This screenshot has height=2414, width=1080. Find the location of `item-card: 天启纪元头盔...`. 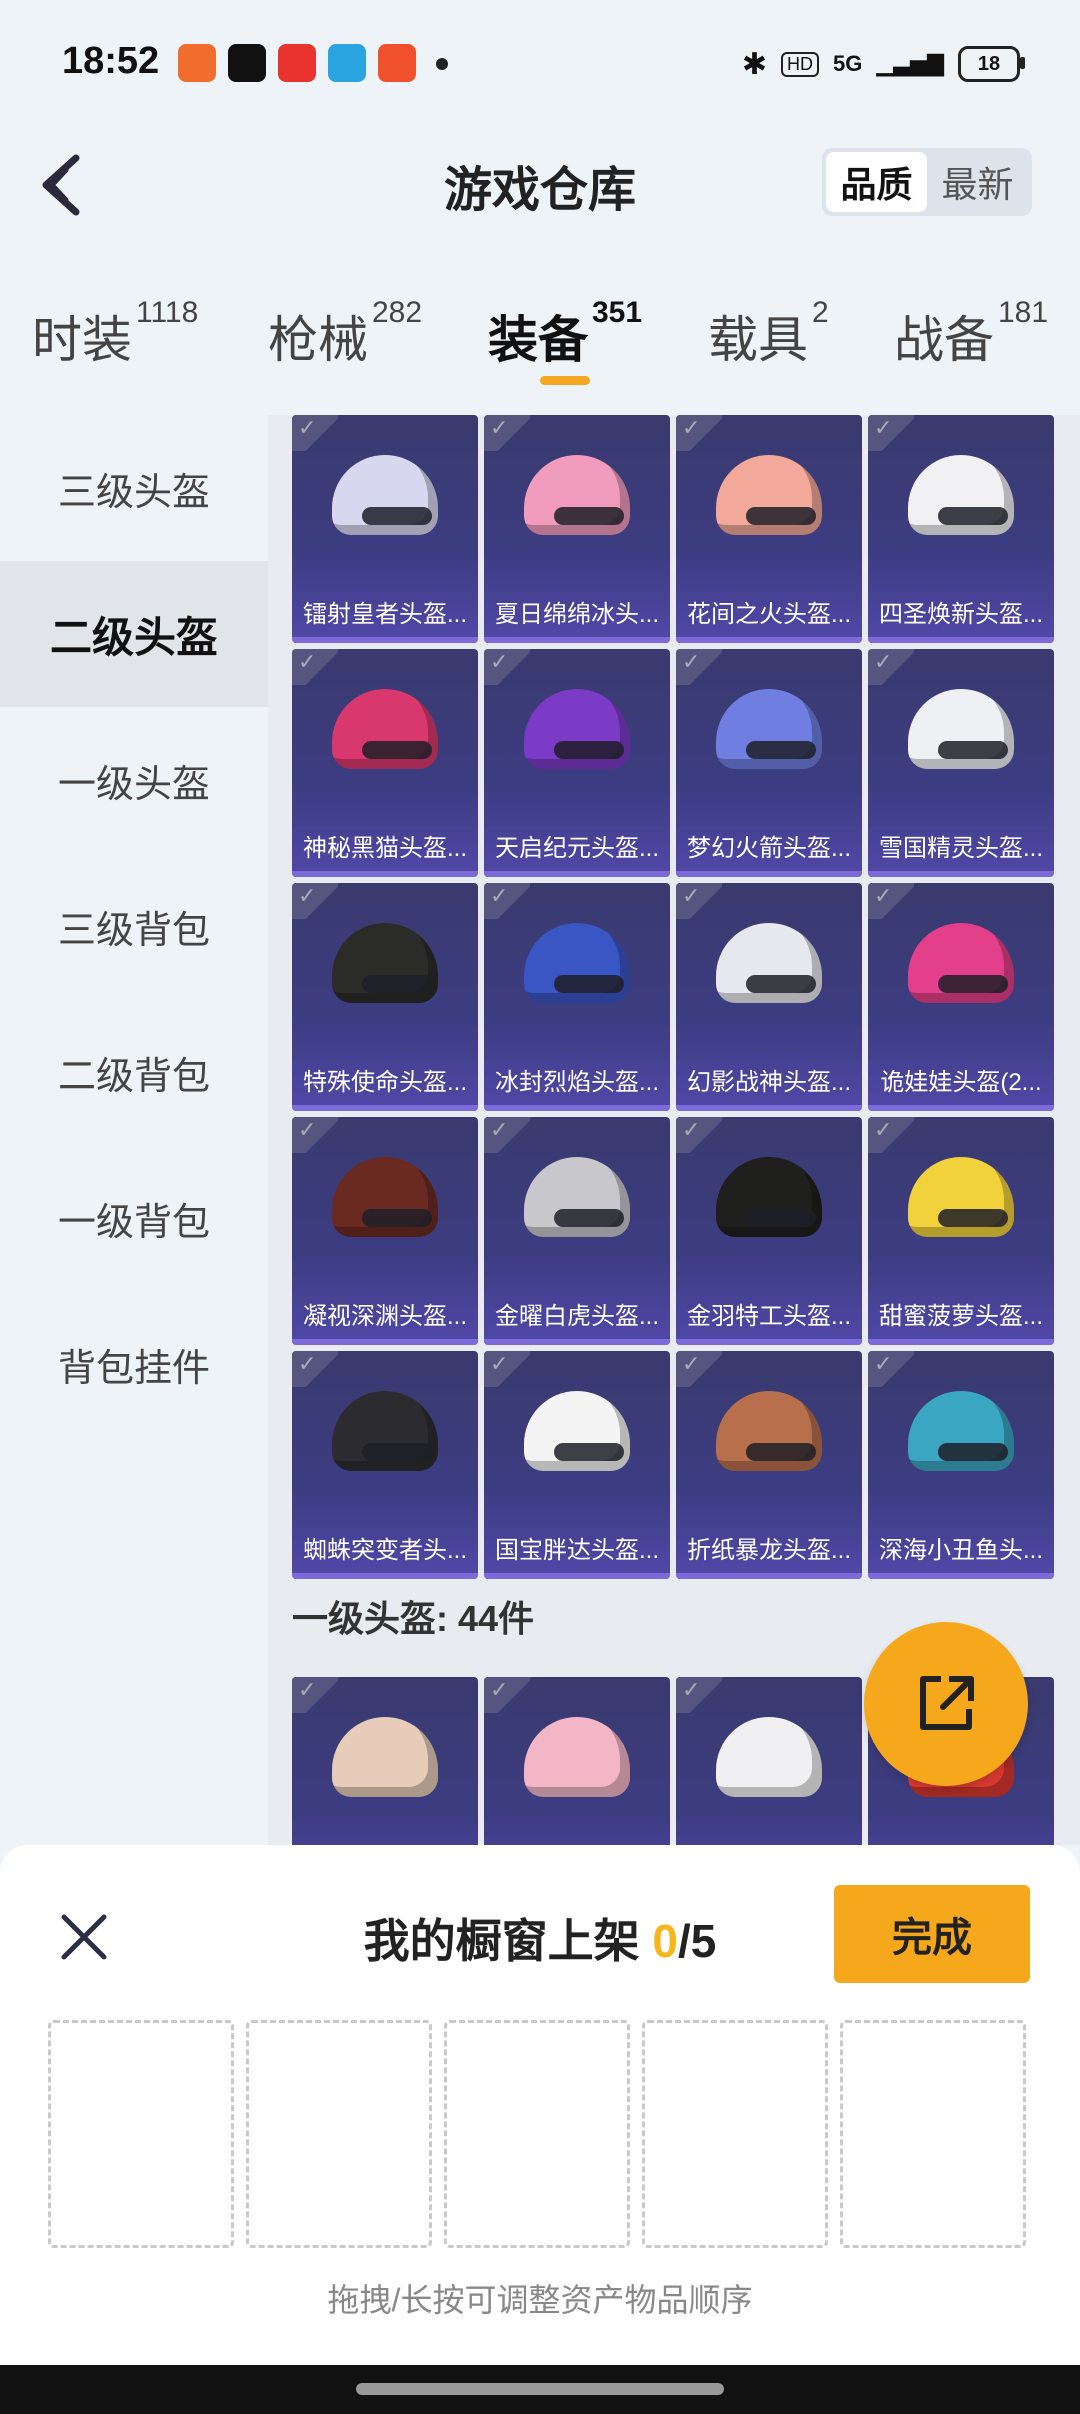

item-card: 天启纪元头盔... is located at coordinates (577, 763).